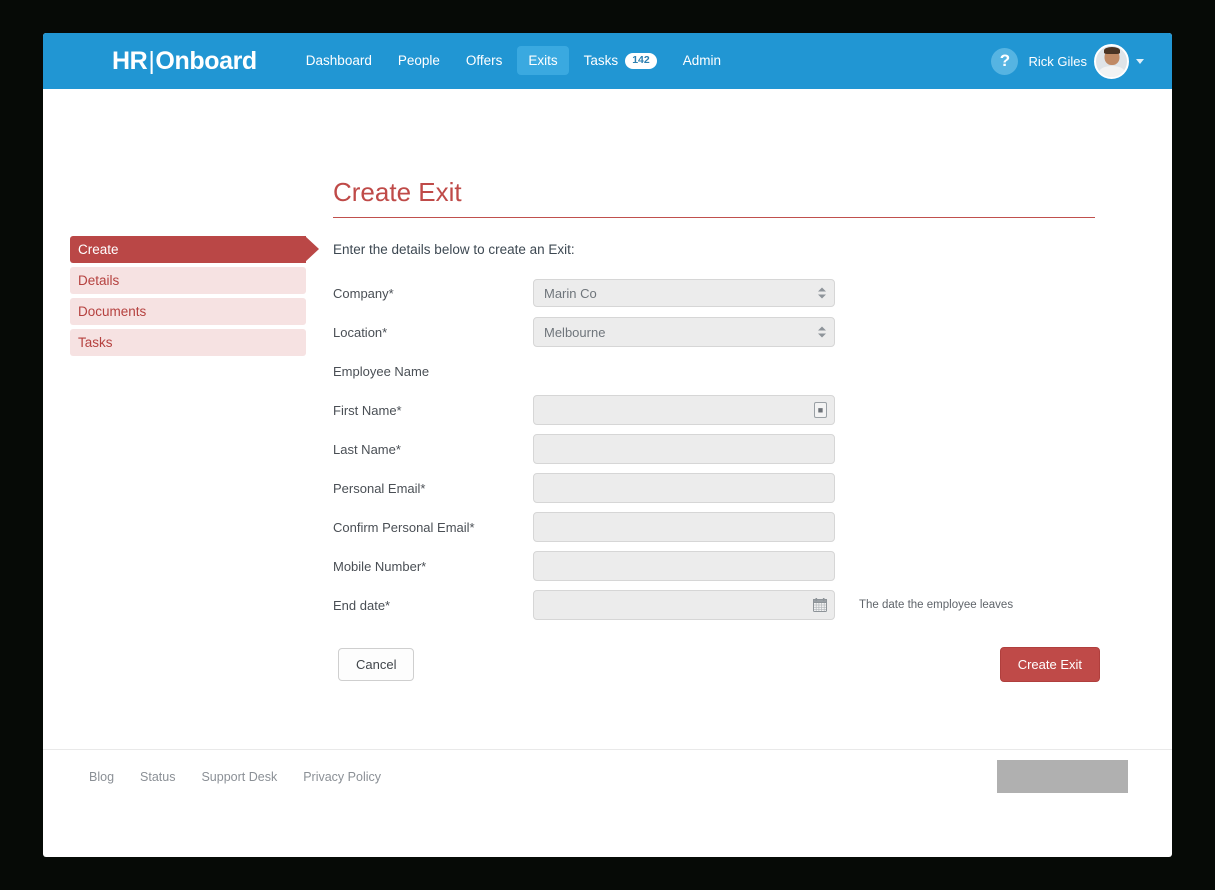 This screenshot has height=890, width=1215. I want to click on field-wrap-first-name: ■, so click(684, 410).